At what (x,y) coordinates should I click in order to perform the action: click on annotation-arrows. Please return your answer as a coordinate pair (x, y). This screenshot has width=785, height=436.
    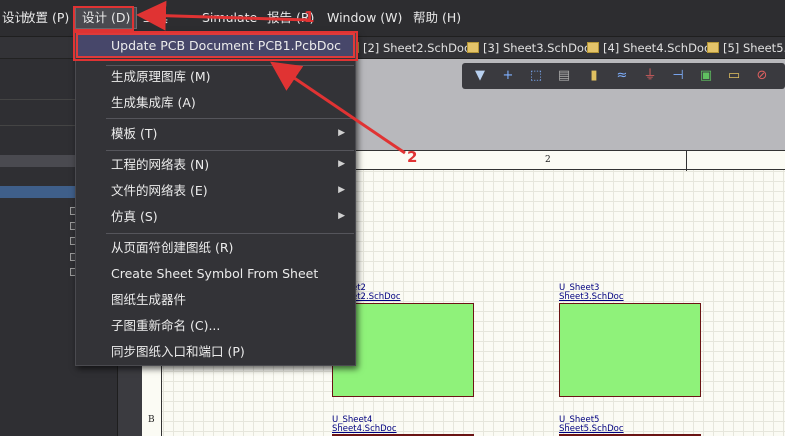
    Looking at the image, I should click on (271, 77).